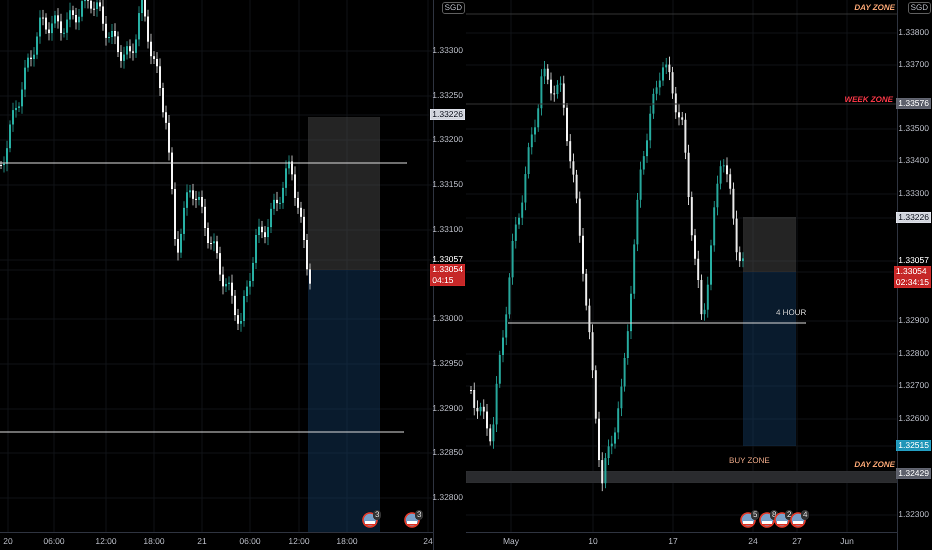 The height and width of the screenshot is (550, 932). Describe the element at coordinates (913, 514) in the screenshot. I see `price-label: 1.32300` at that location.